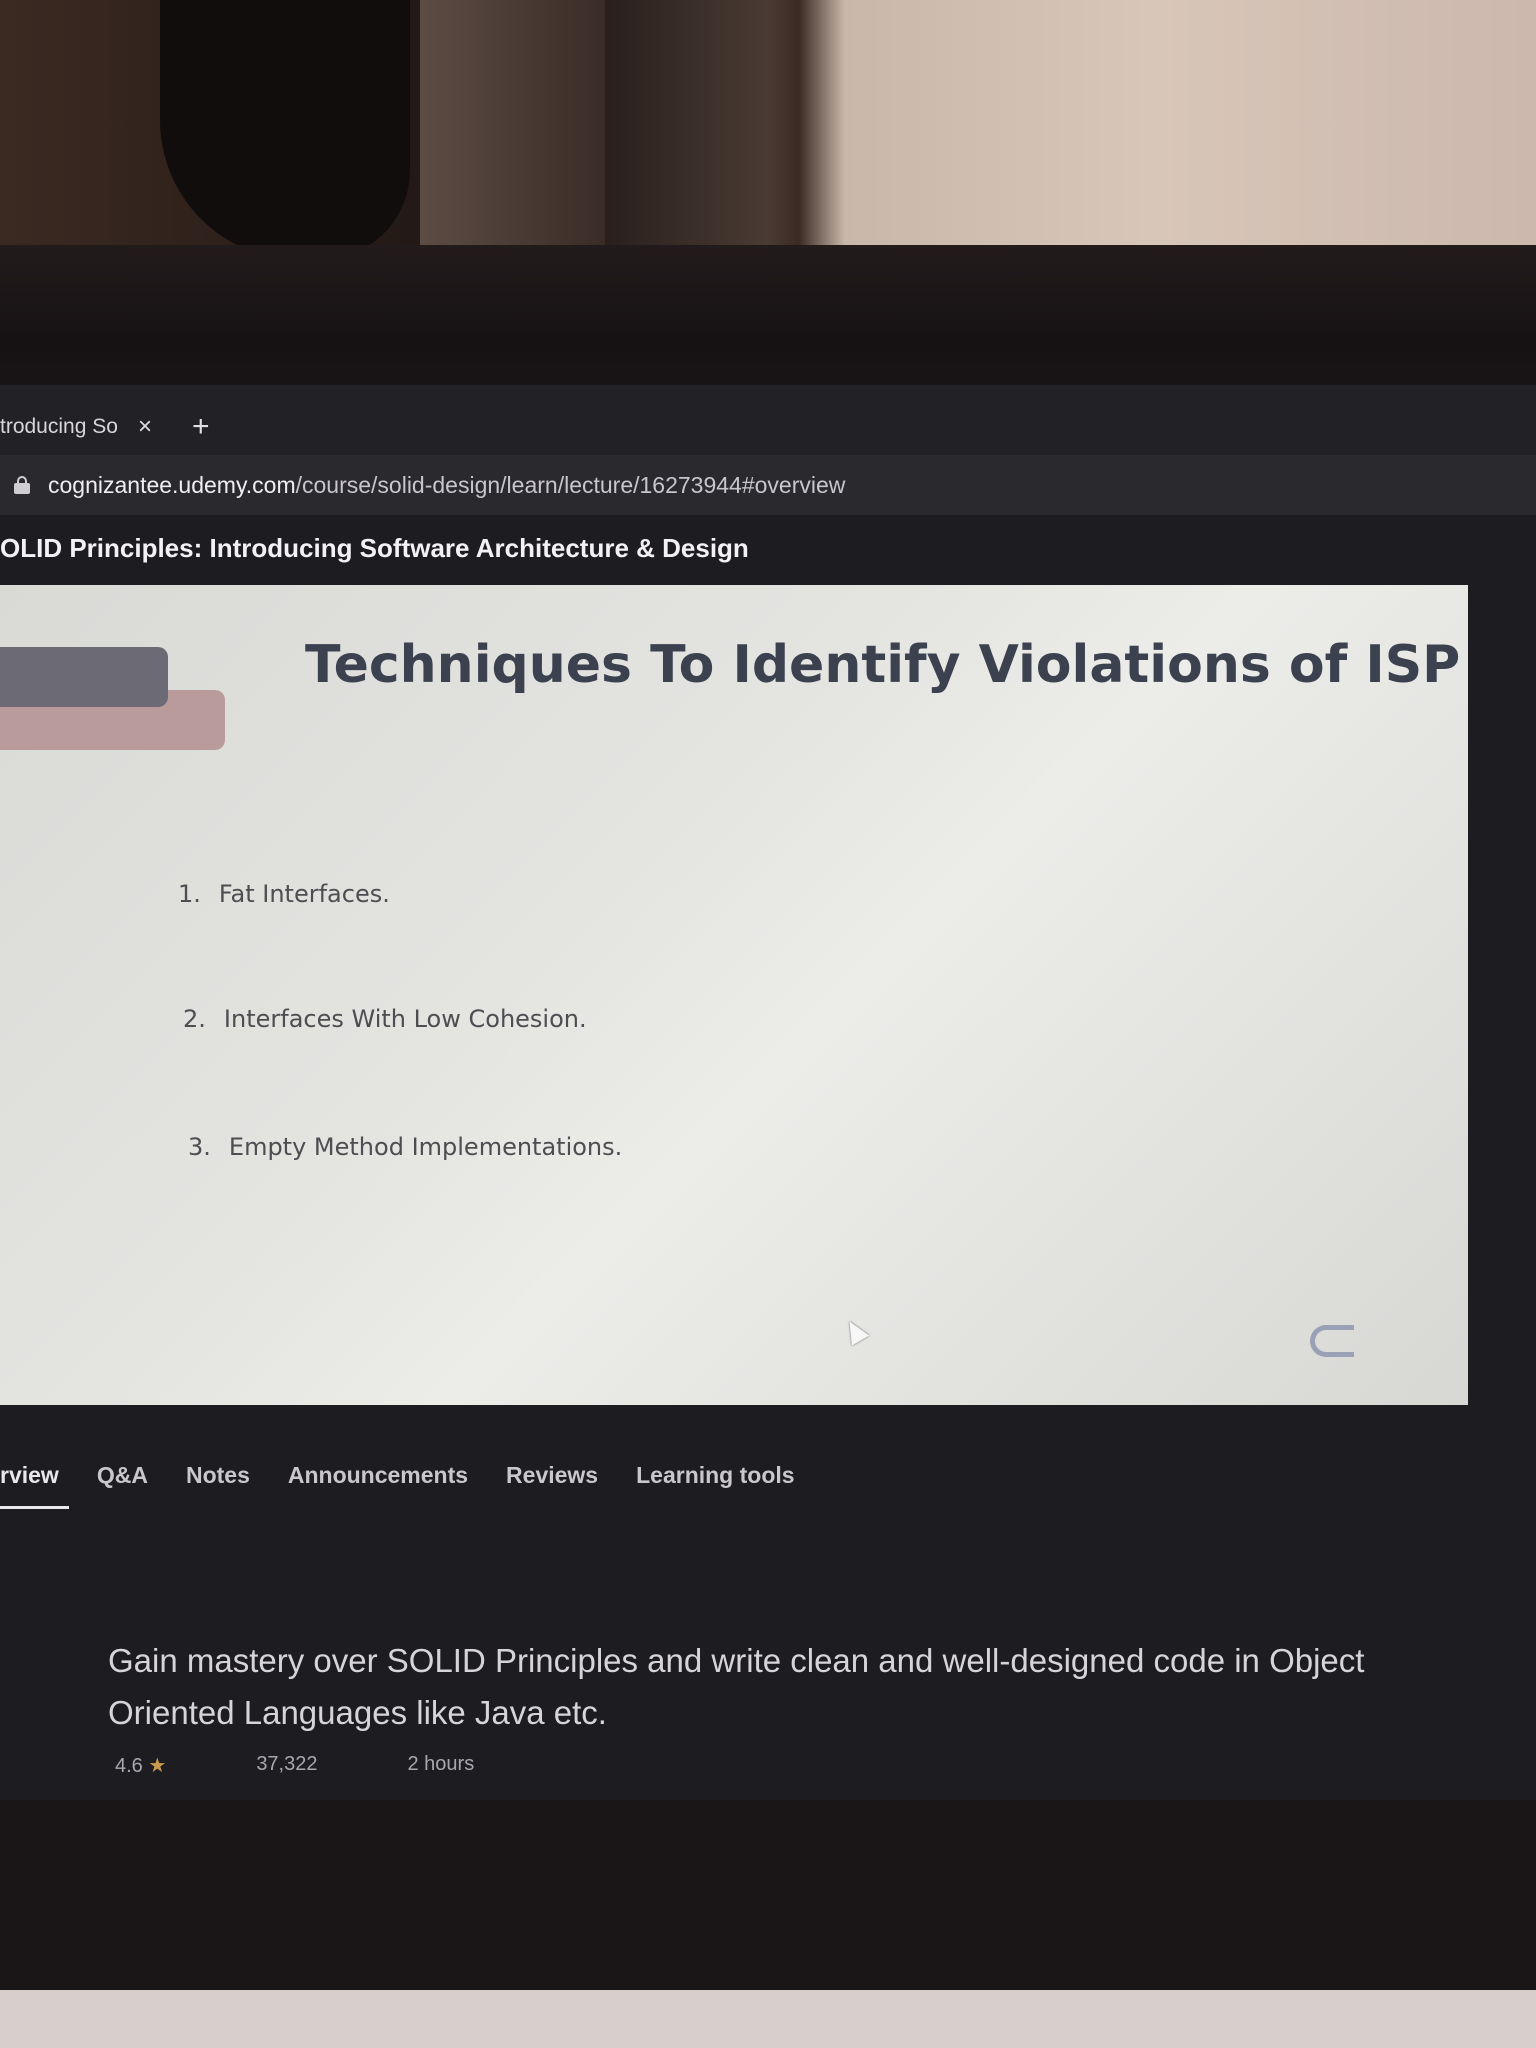 The width and height of the screenshot is (1536, 2048). I want to click on laptop-lower-bezel, so click(768, 1900).